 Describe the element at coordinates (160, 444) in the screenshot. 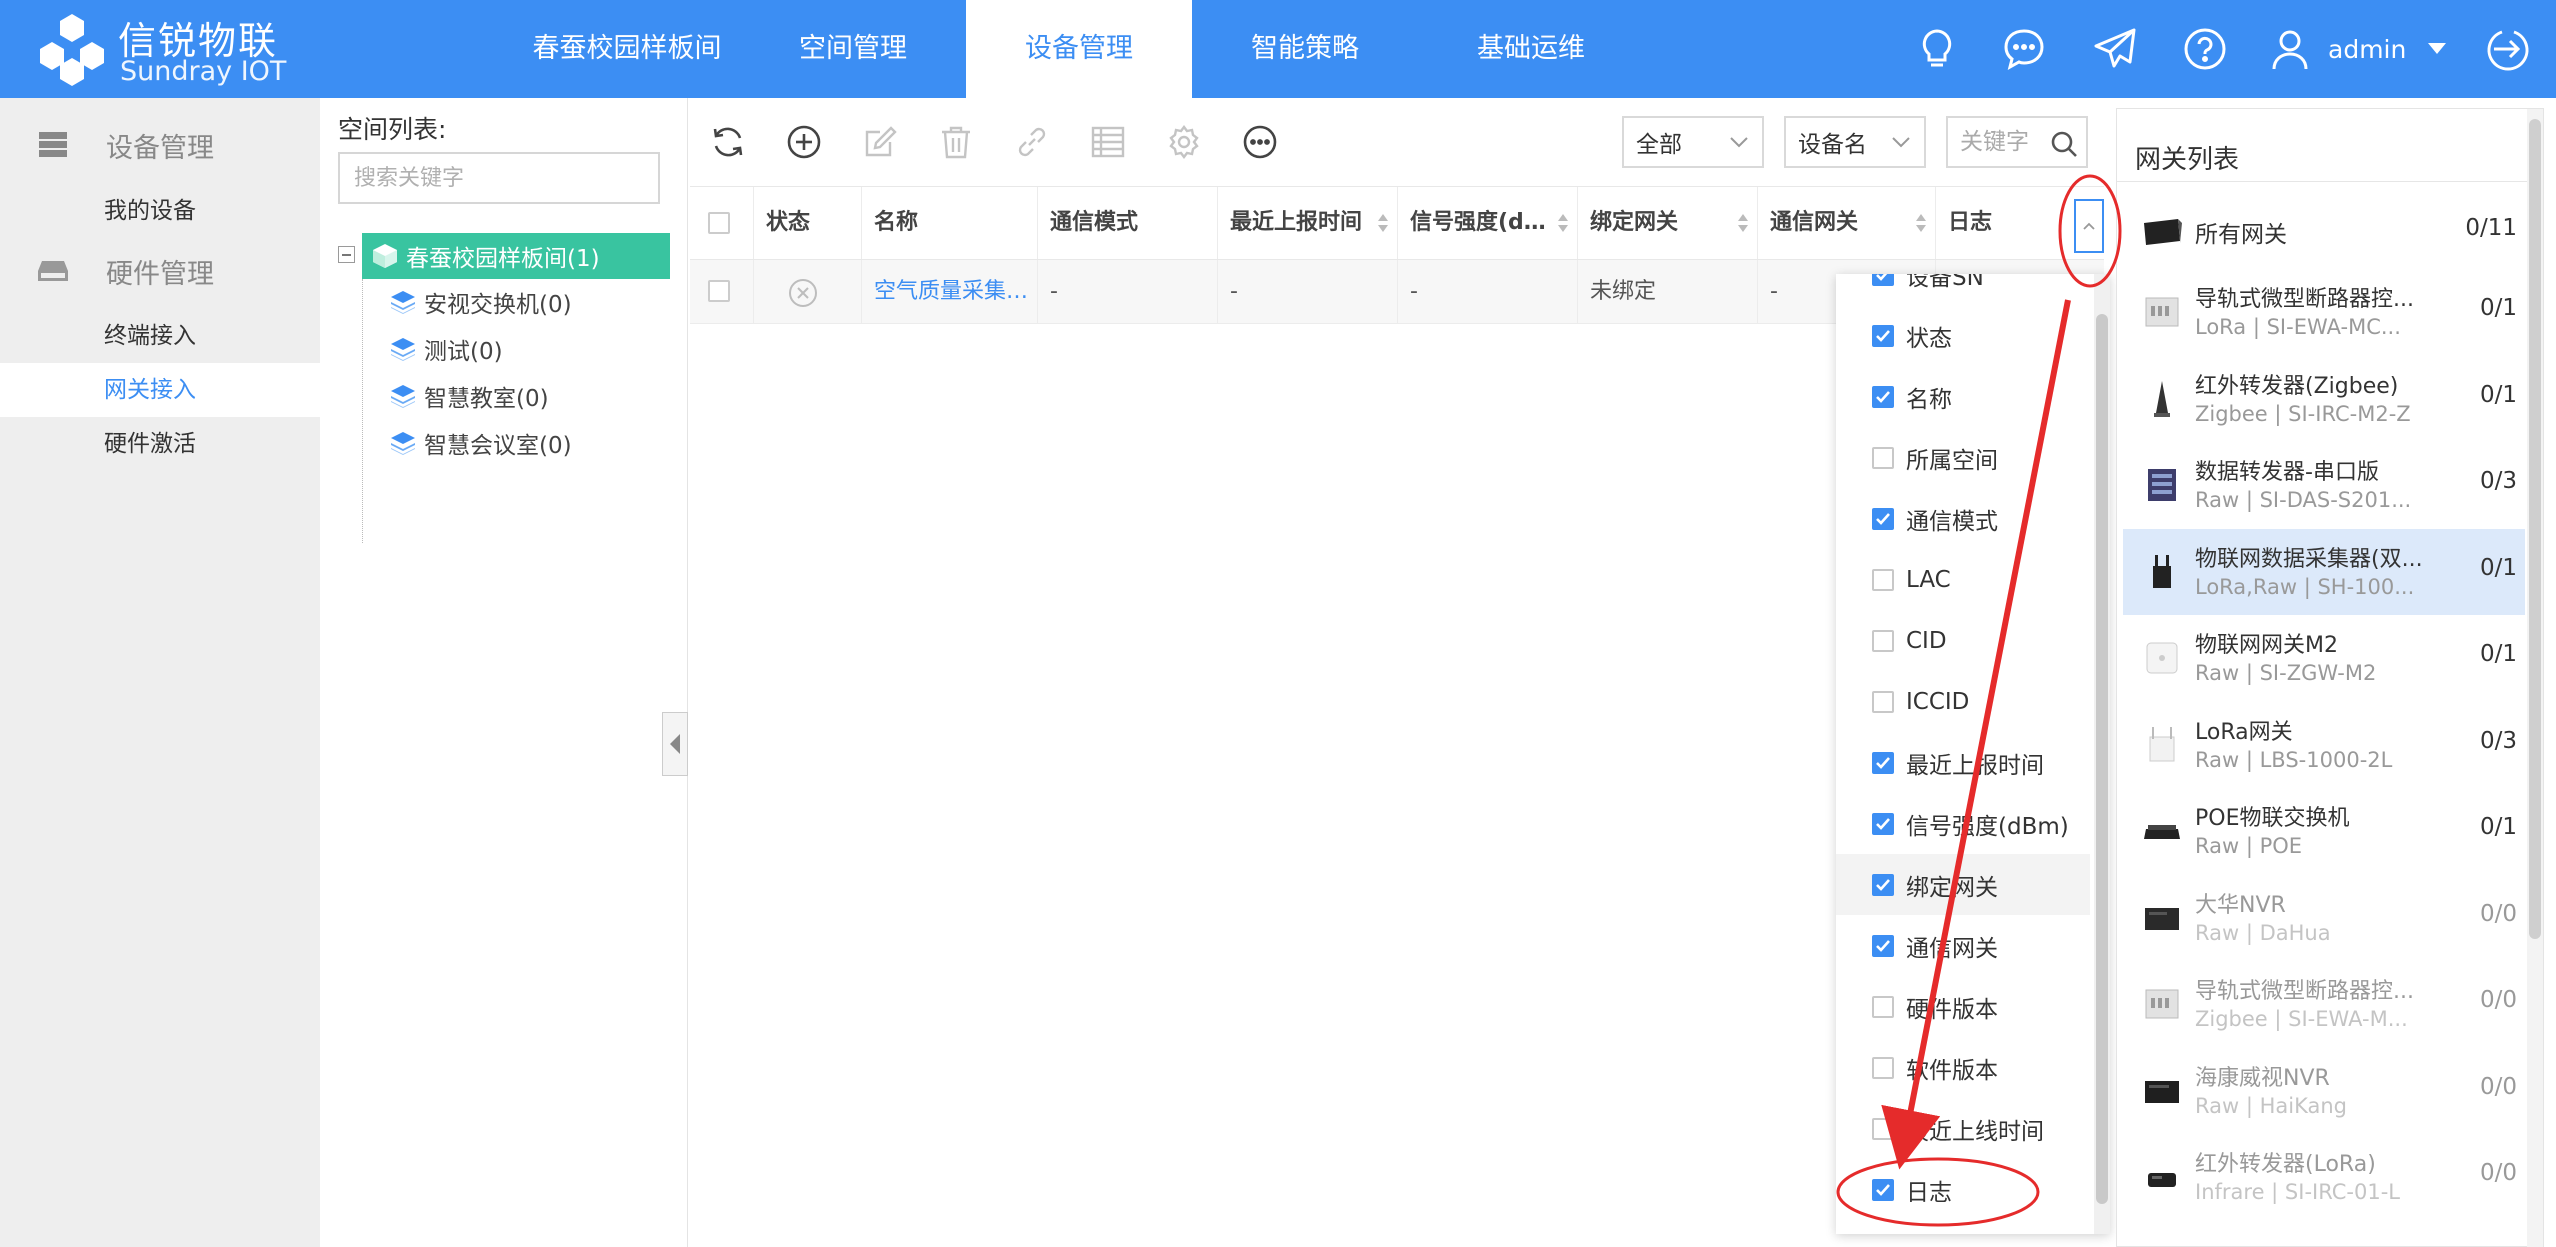

I see `sidebar-item-hardware-activation: 硬件激活` at that location.